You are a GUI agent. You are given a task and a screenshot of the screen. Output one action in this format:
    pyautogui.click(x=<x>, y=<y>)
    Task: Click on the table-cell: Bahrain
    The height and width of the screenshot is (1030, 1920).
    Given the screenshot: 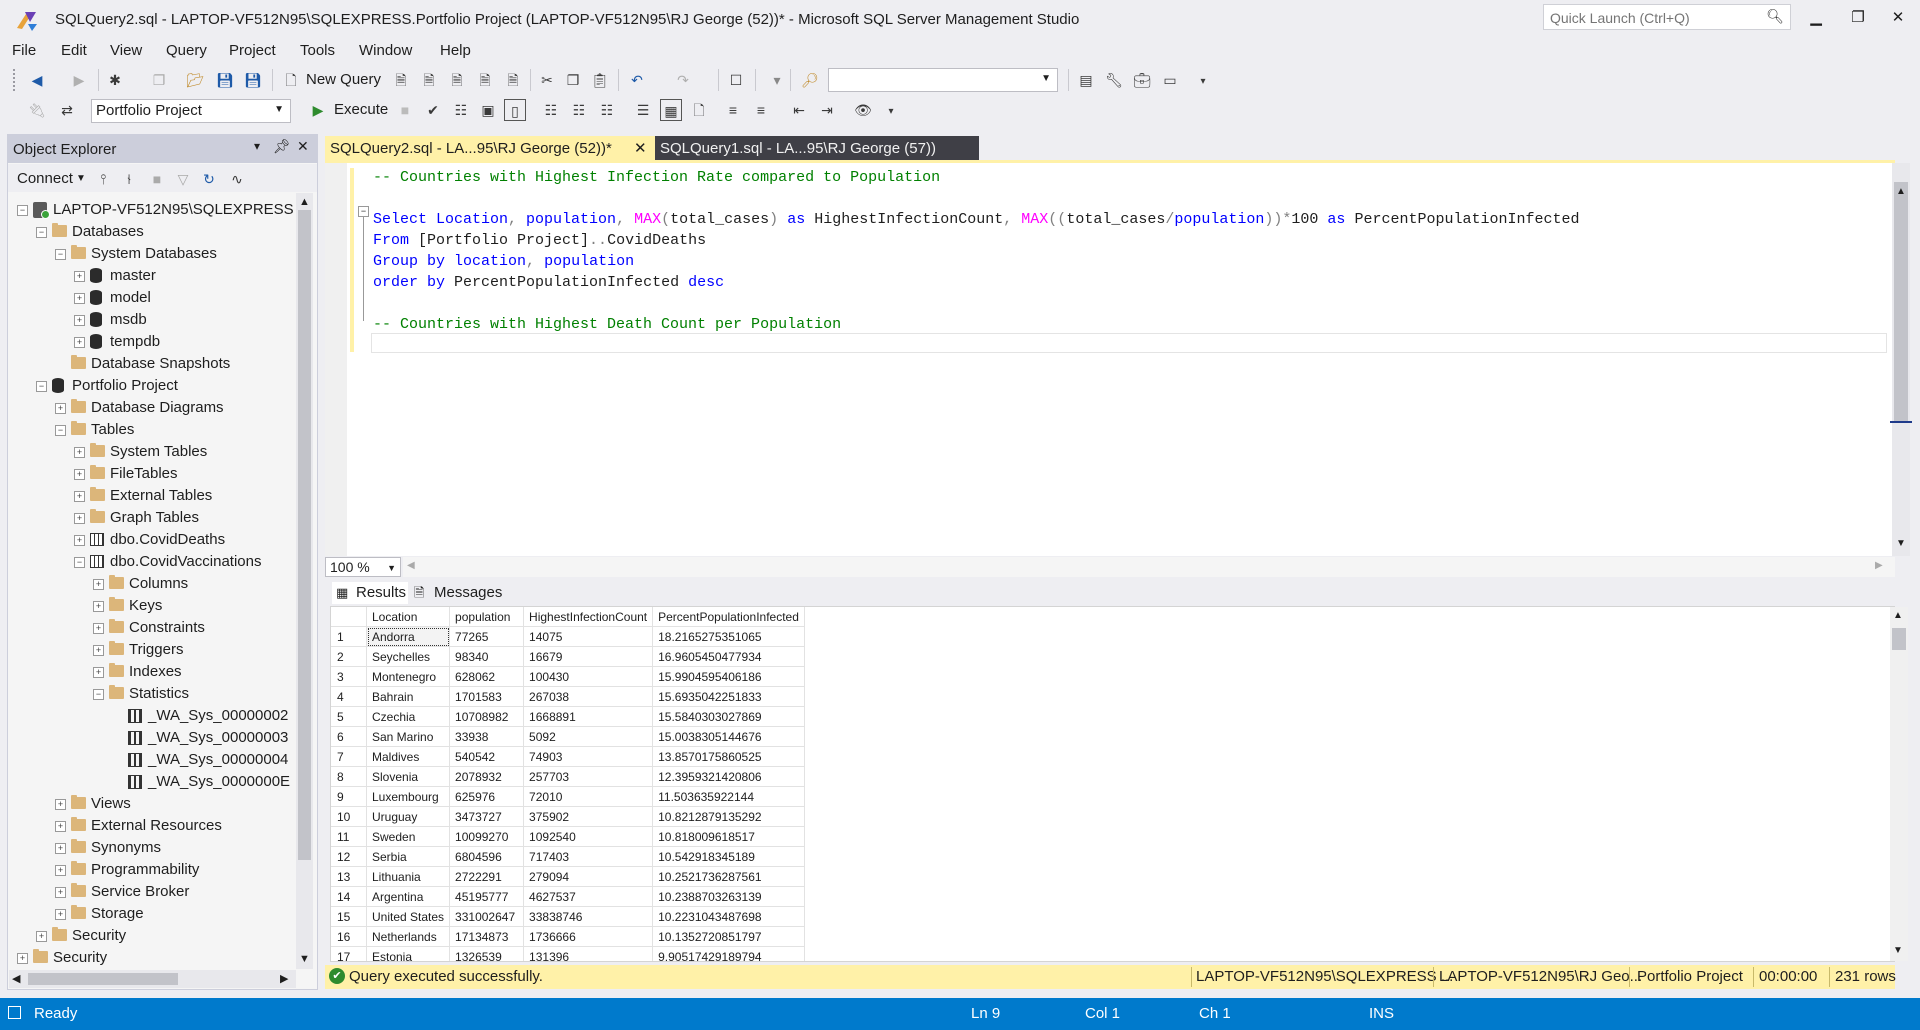 What is the action you would take?
    pyautogui.click(x=408, y=696)
    